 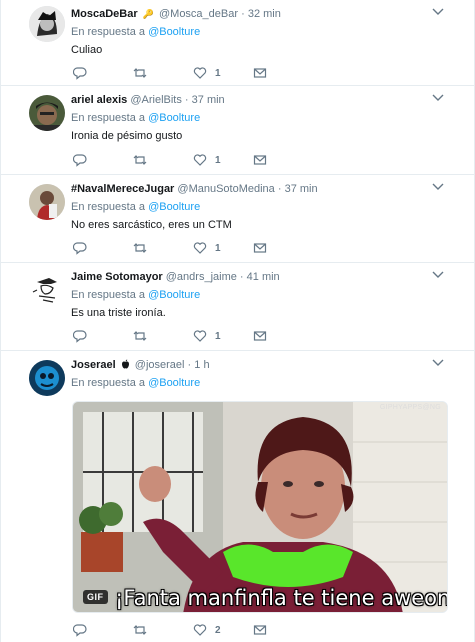 What do you see at coordinates (99, 100) in the screenshot?
I see `display-name: ariel alexis` at bounding box center [99, 100].